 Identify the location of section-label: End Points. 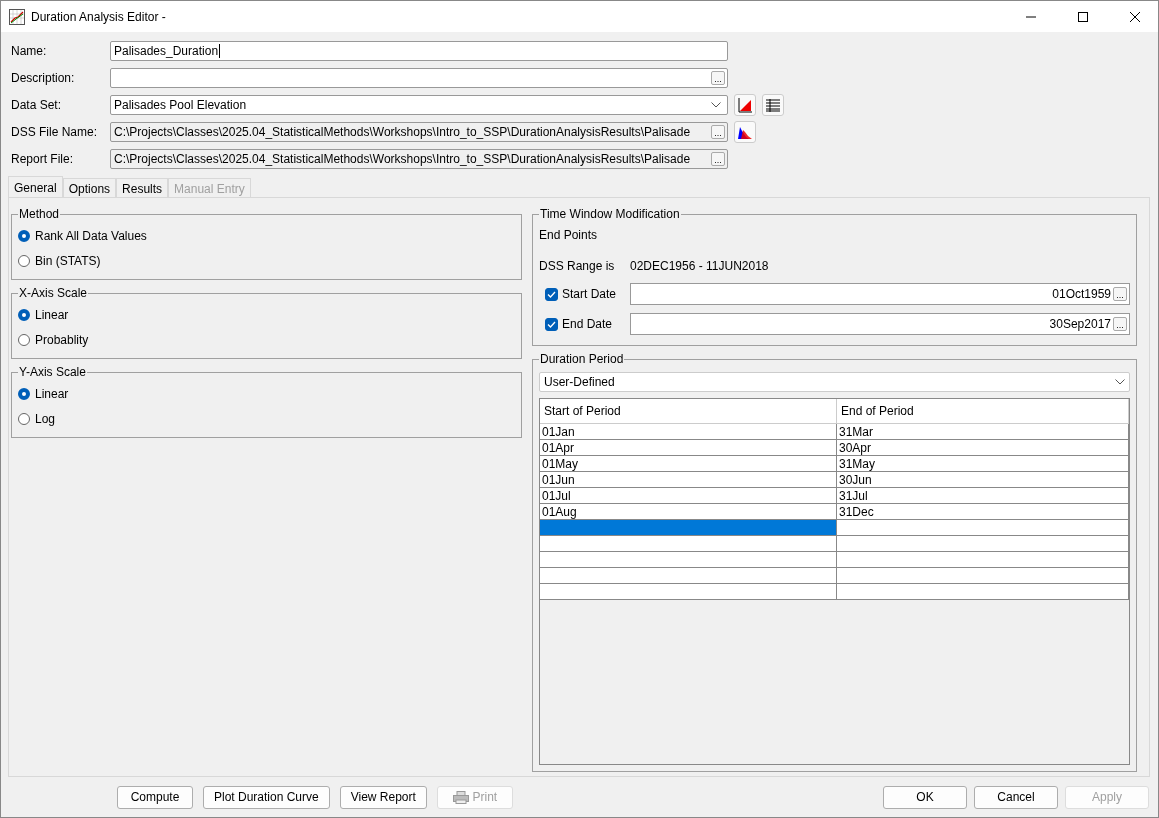
(569, 235).